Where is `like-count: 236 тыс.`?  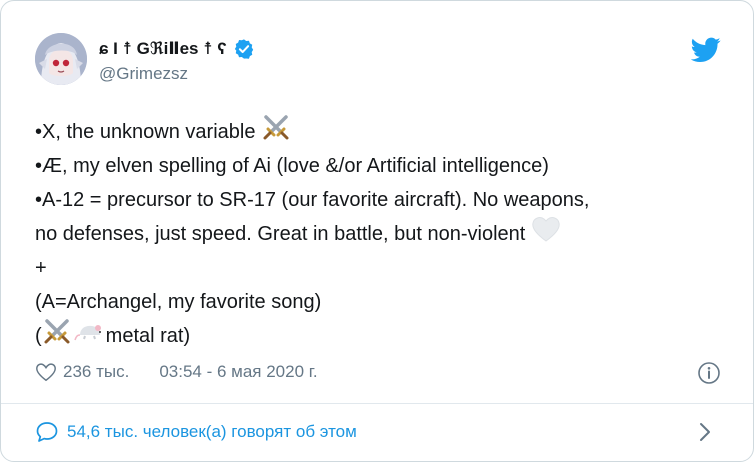
like-count: 236 тыс. is located at coordinates (96, 372).